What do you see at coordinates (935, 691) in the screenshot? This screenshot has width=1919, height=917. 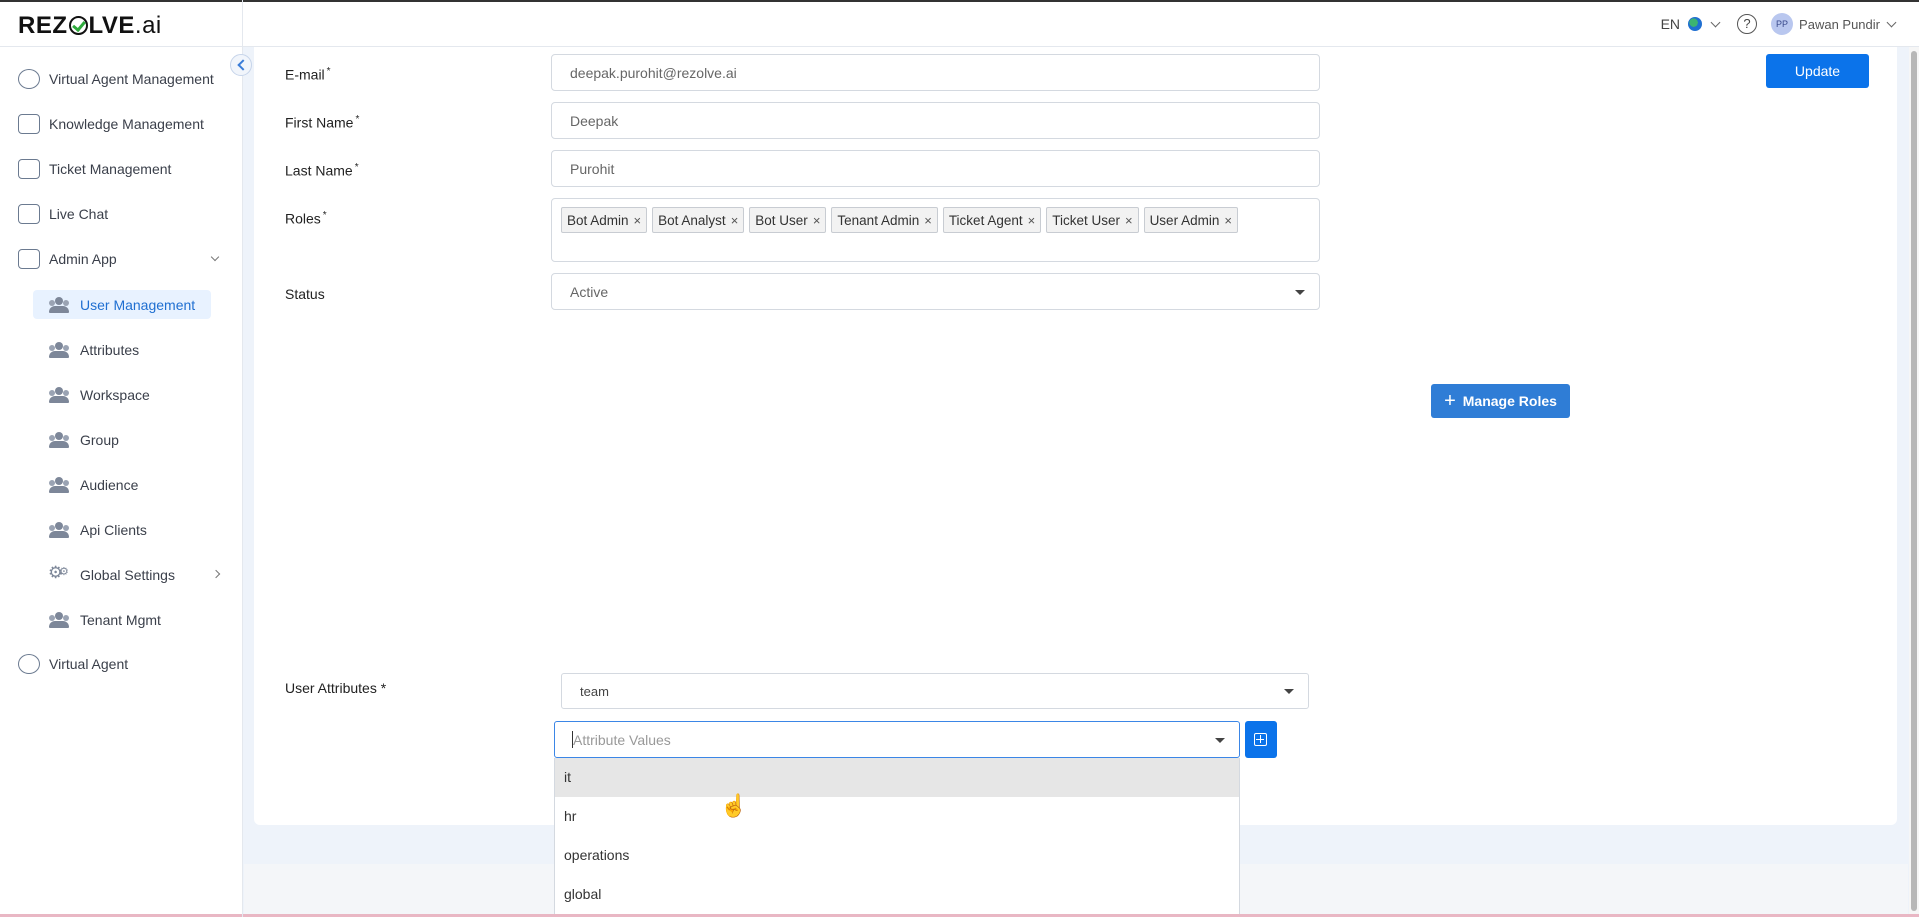 I see `attribute-select: team` at bounding box center [935, 691].